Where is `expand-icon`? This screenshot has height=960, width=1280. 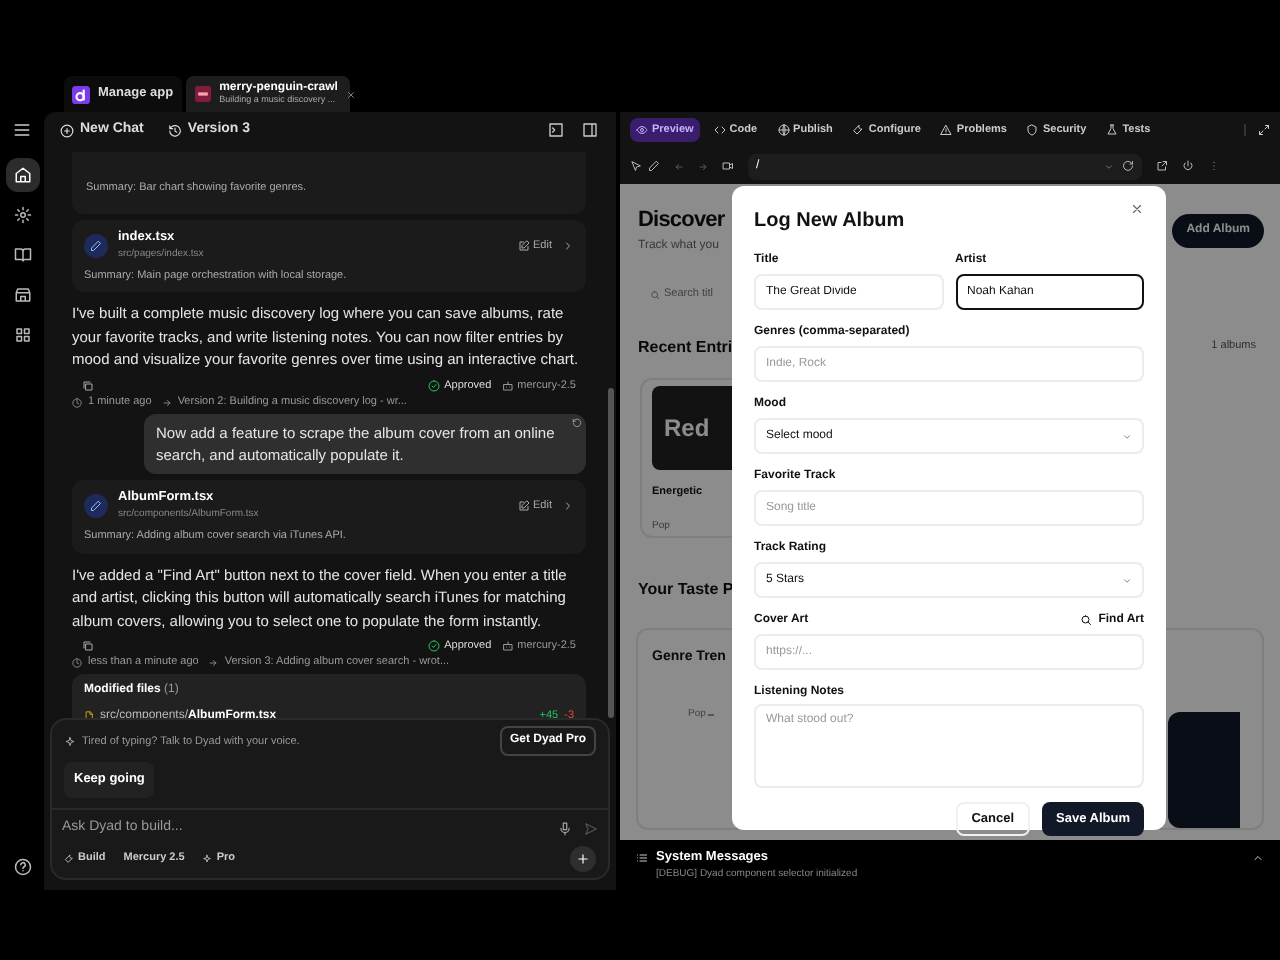
expand-icon is located at coordinates (1264, 130).